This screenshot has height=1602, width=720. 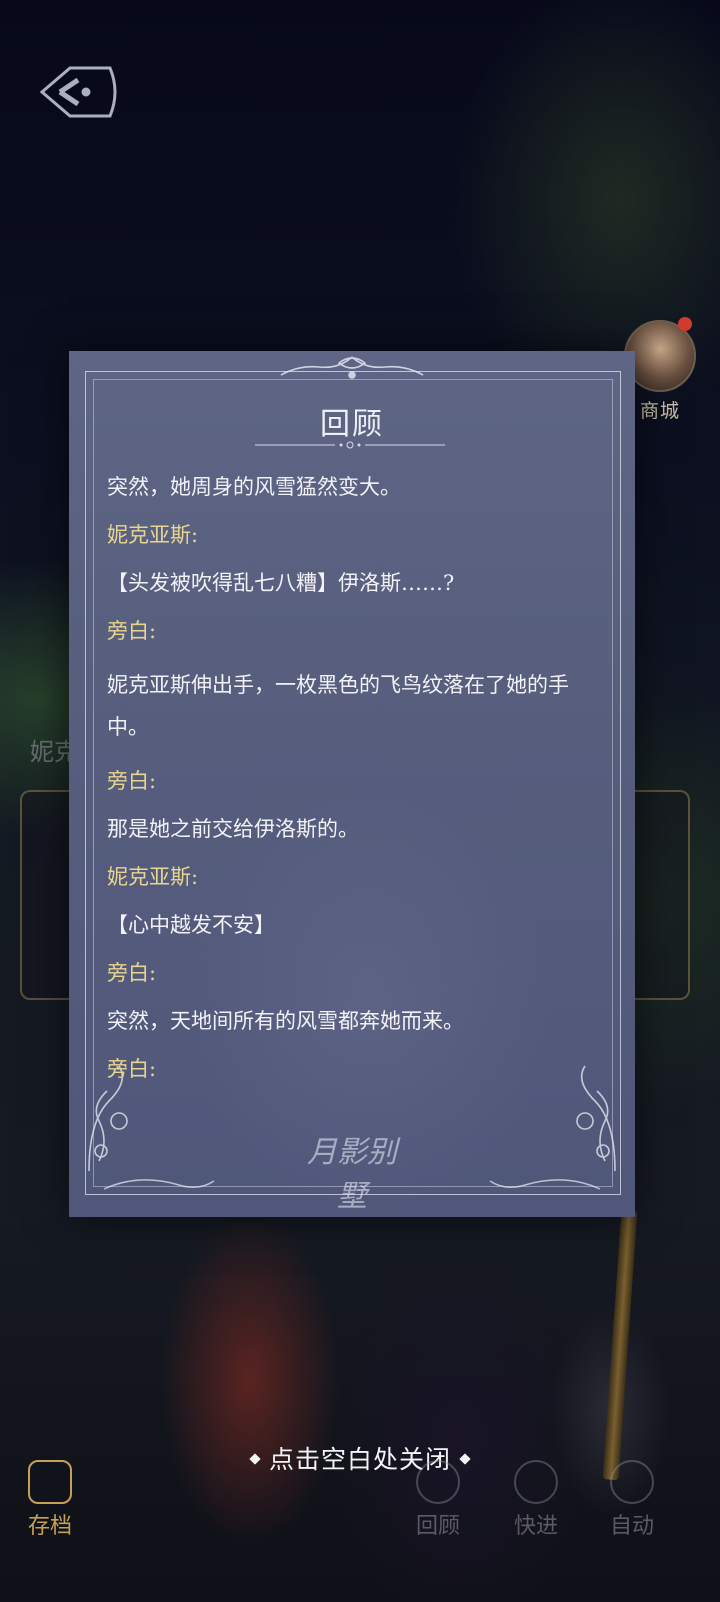 I want to click on save-button: 存档, so click(x=50, y=1500).